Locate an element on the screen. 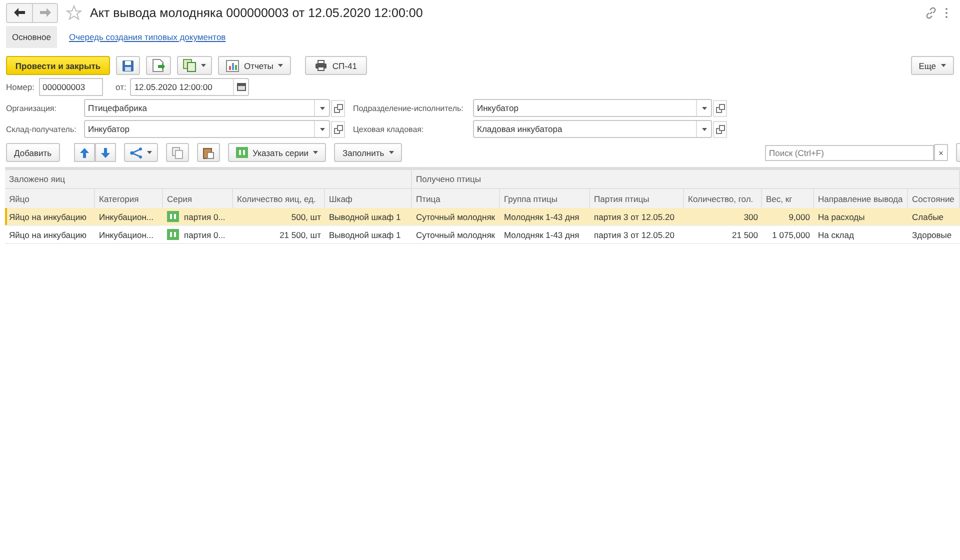  post-and-close-button: Провести и закрыть is located at coordinates (58, 65).